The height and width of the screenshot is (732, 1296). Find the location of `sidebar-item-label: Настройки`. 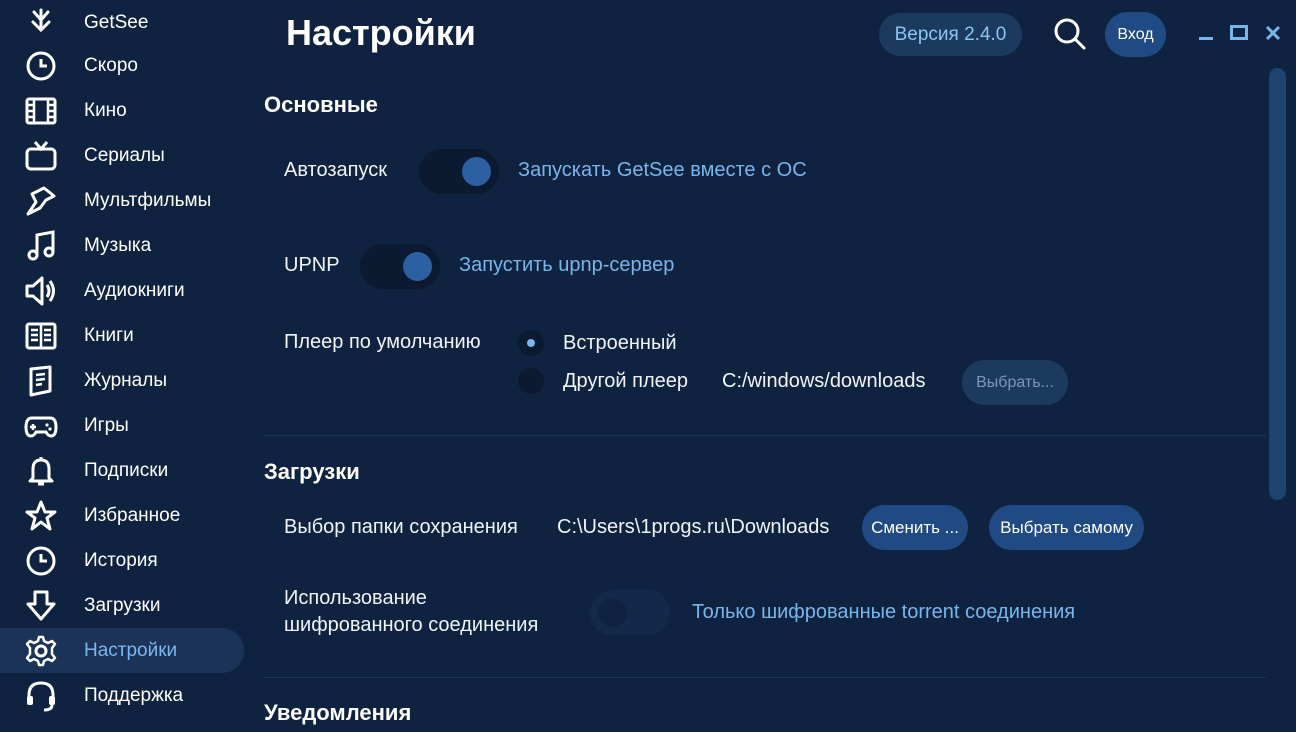

sidebar-item-label: Настройки is located at coordinates (131, 650).